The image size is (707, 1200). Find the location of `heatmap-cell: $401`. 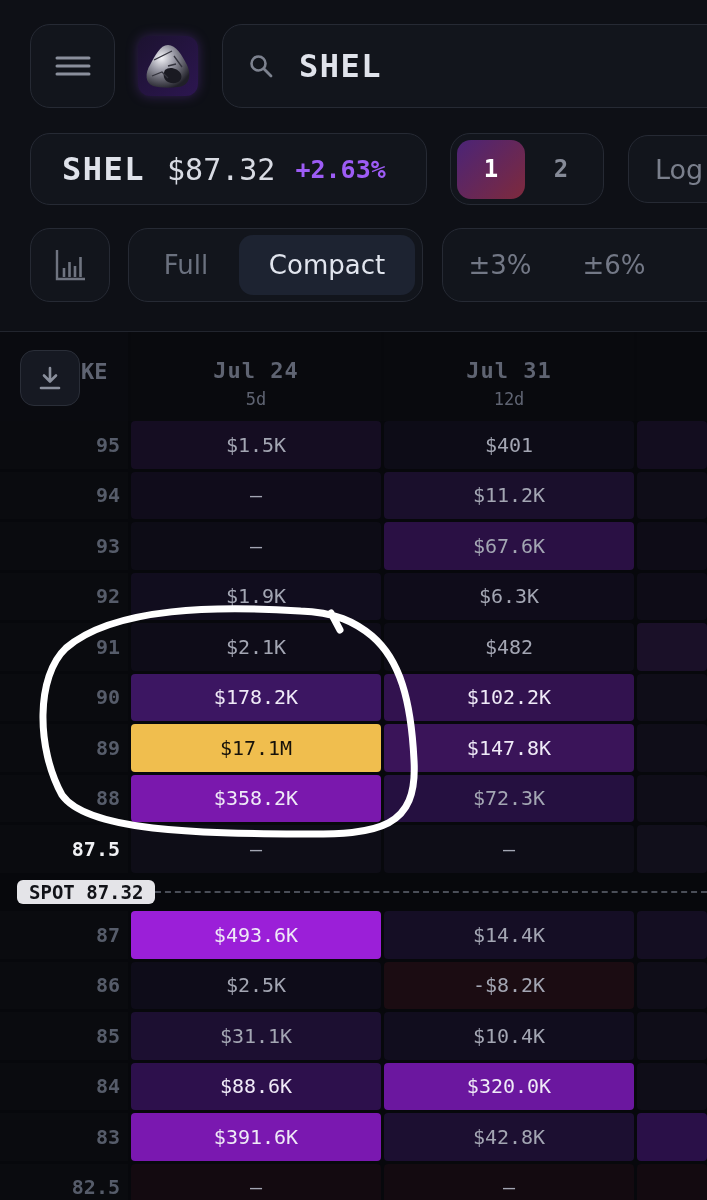

heatmap-cell: $401 is located at coordinates (509, 445).